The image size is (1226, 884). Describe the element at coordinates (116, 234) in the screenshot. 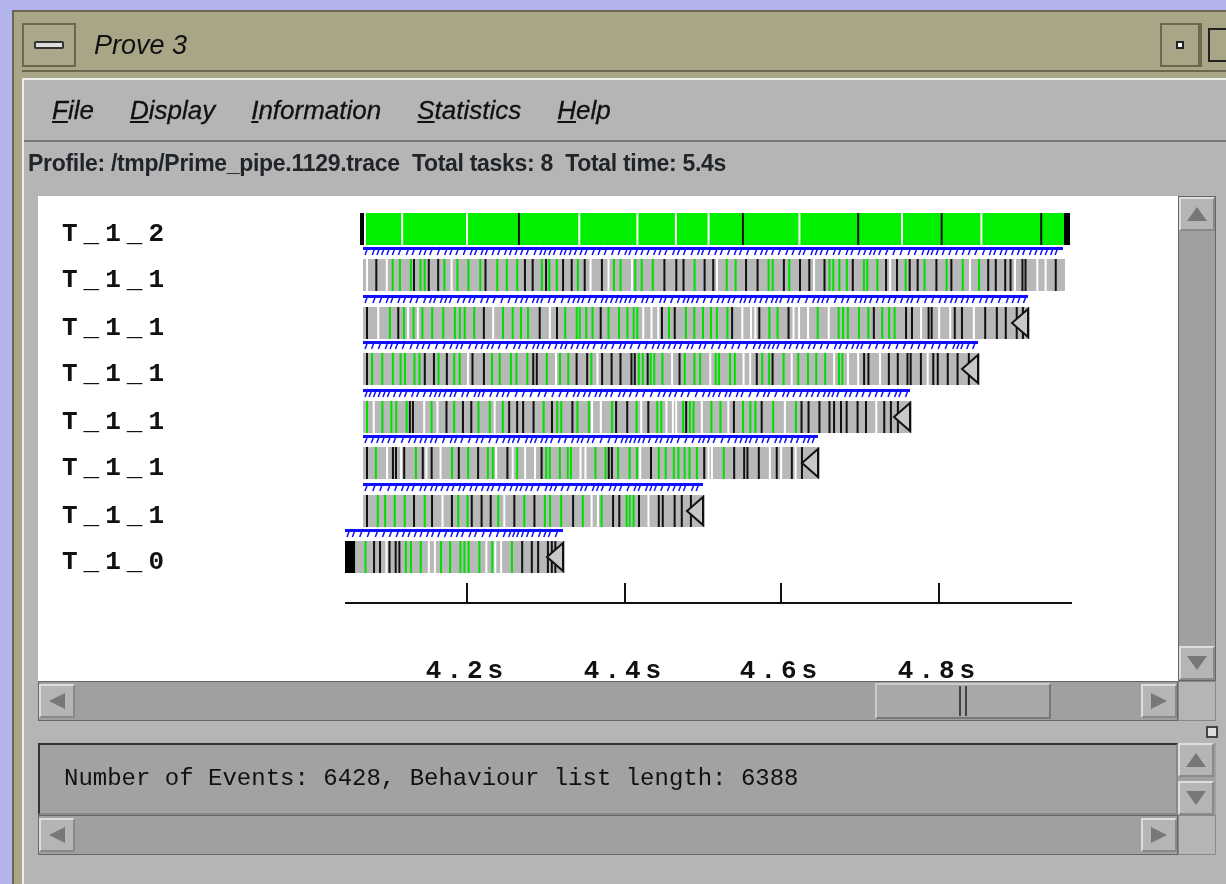

I see `task-label: T_1_2` at that location.